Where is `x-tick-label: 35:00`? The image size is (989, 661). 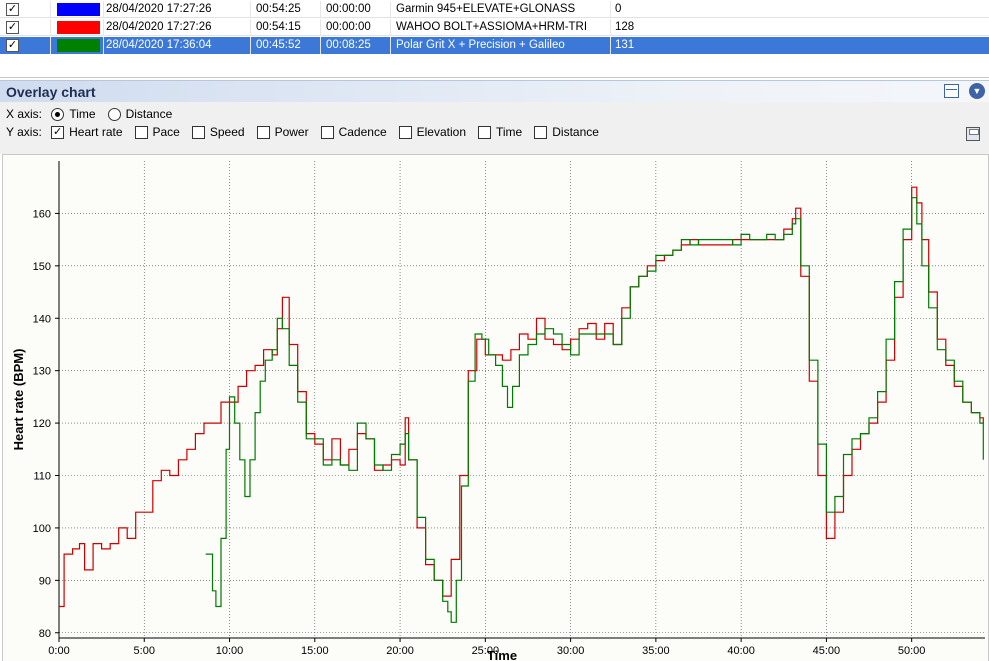
x-tick-label: 35:00 is located at coordinates (656, 651).